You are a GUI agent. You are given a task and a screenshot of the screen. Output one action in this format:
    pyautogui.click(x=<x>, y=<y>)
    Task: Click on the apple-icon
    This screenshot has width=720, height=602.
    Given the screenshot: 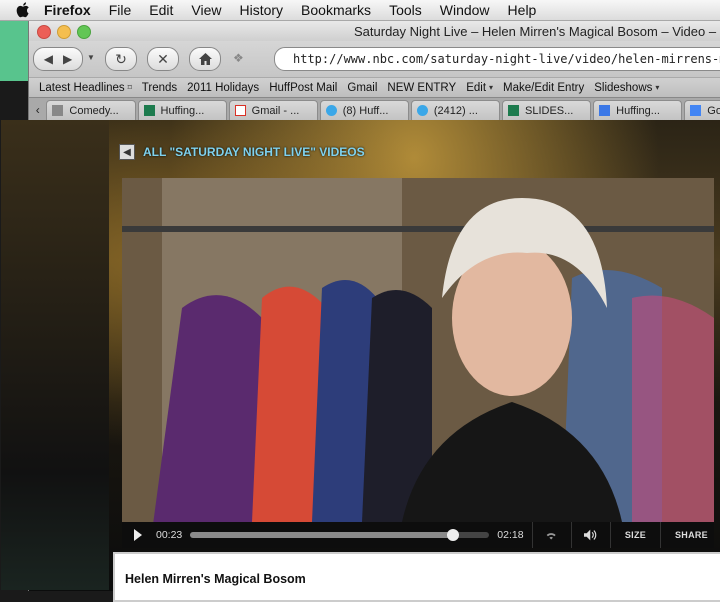 What is the action you would take?
    pyautogui.click(x=23, y=10)
    